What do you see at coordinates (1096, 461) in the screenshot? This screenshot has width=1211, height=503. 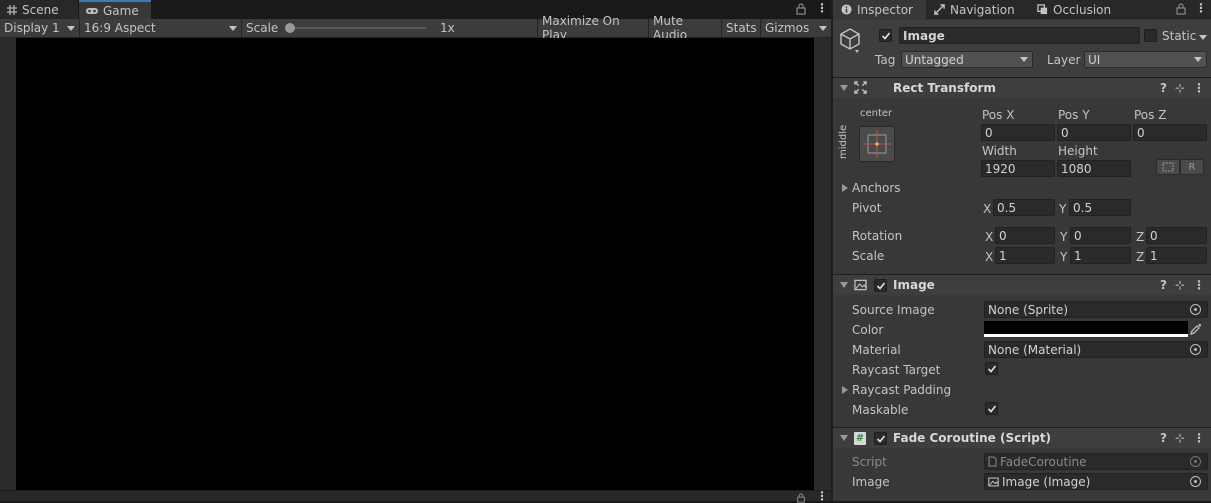 I see `script-field: FadeCoroutine` at bounding box center [1096, 461].